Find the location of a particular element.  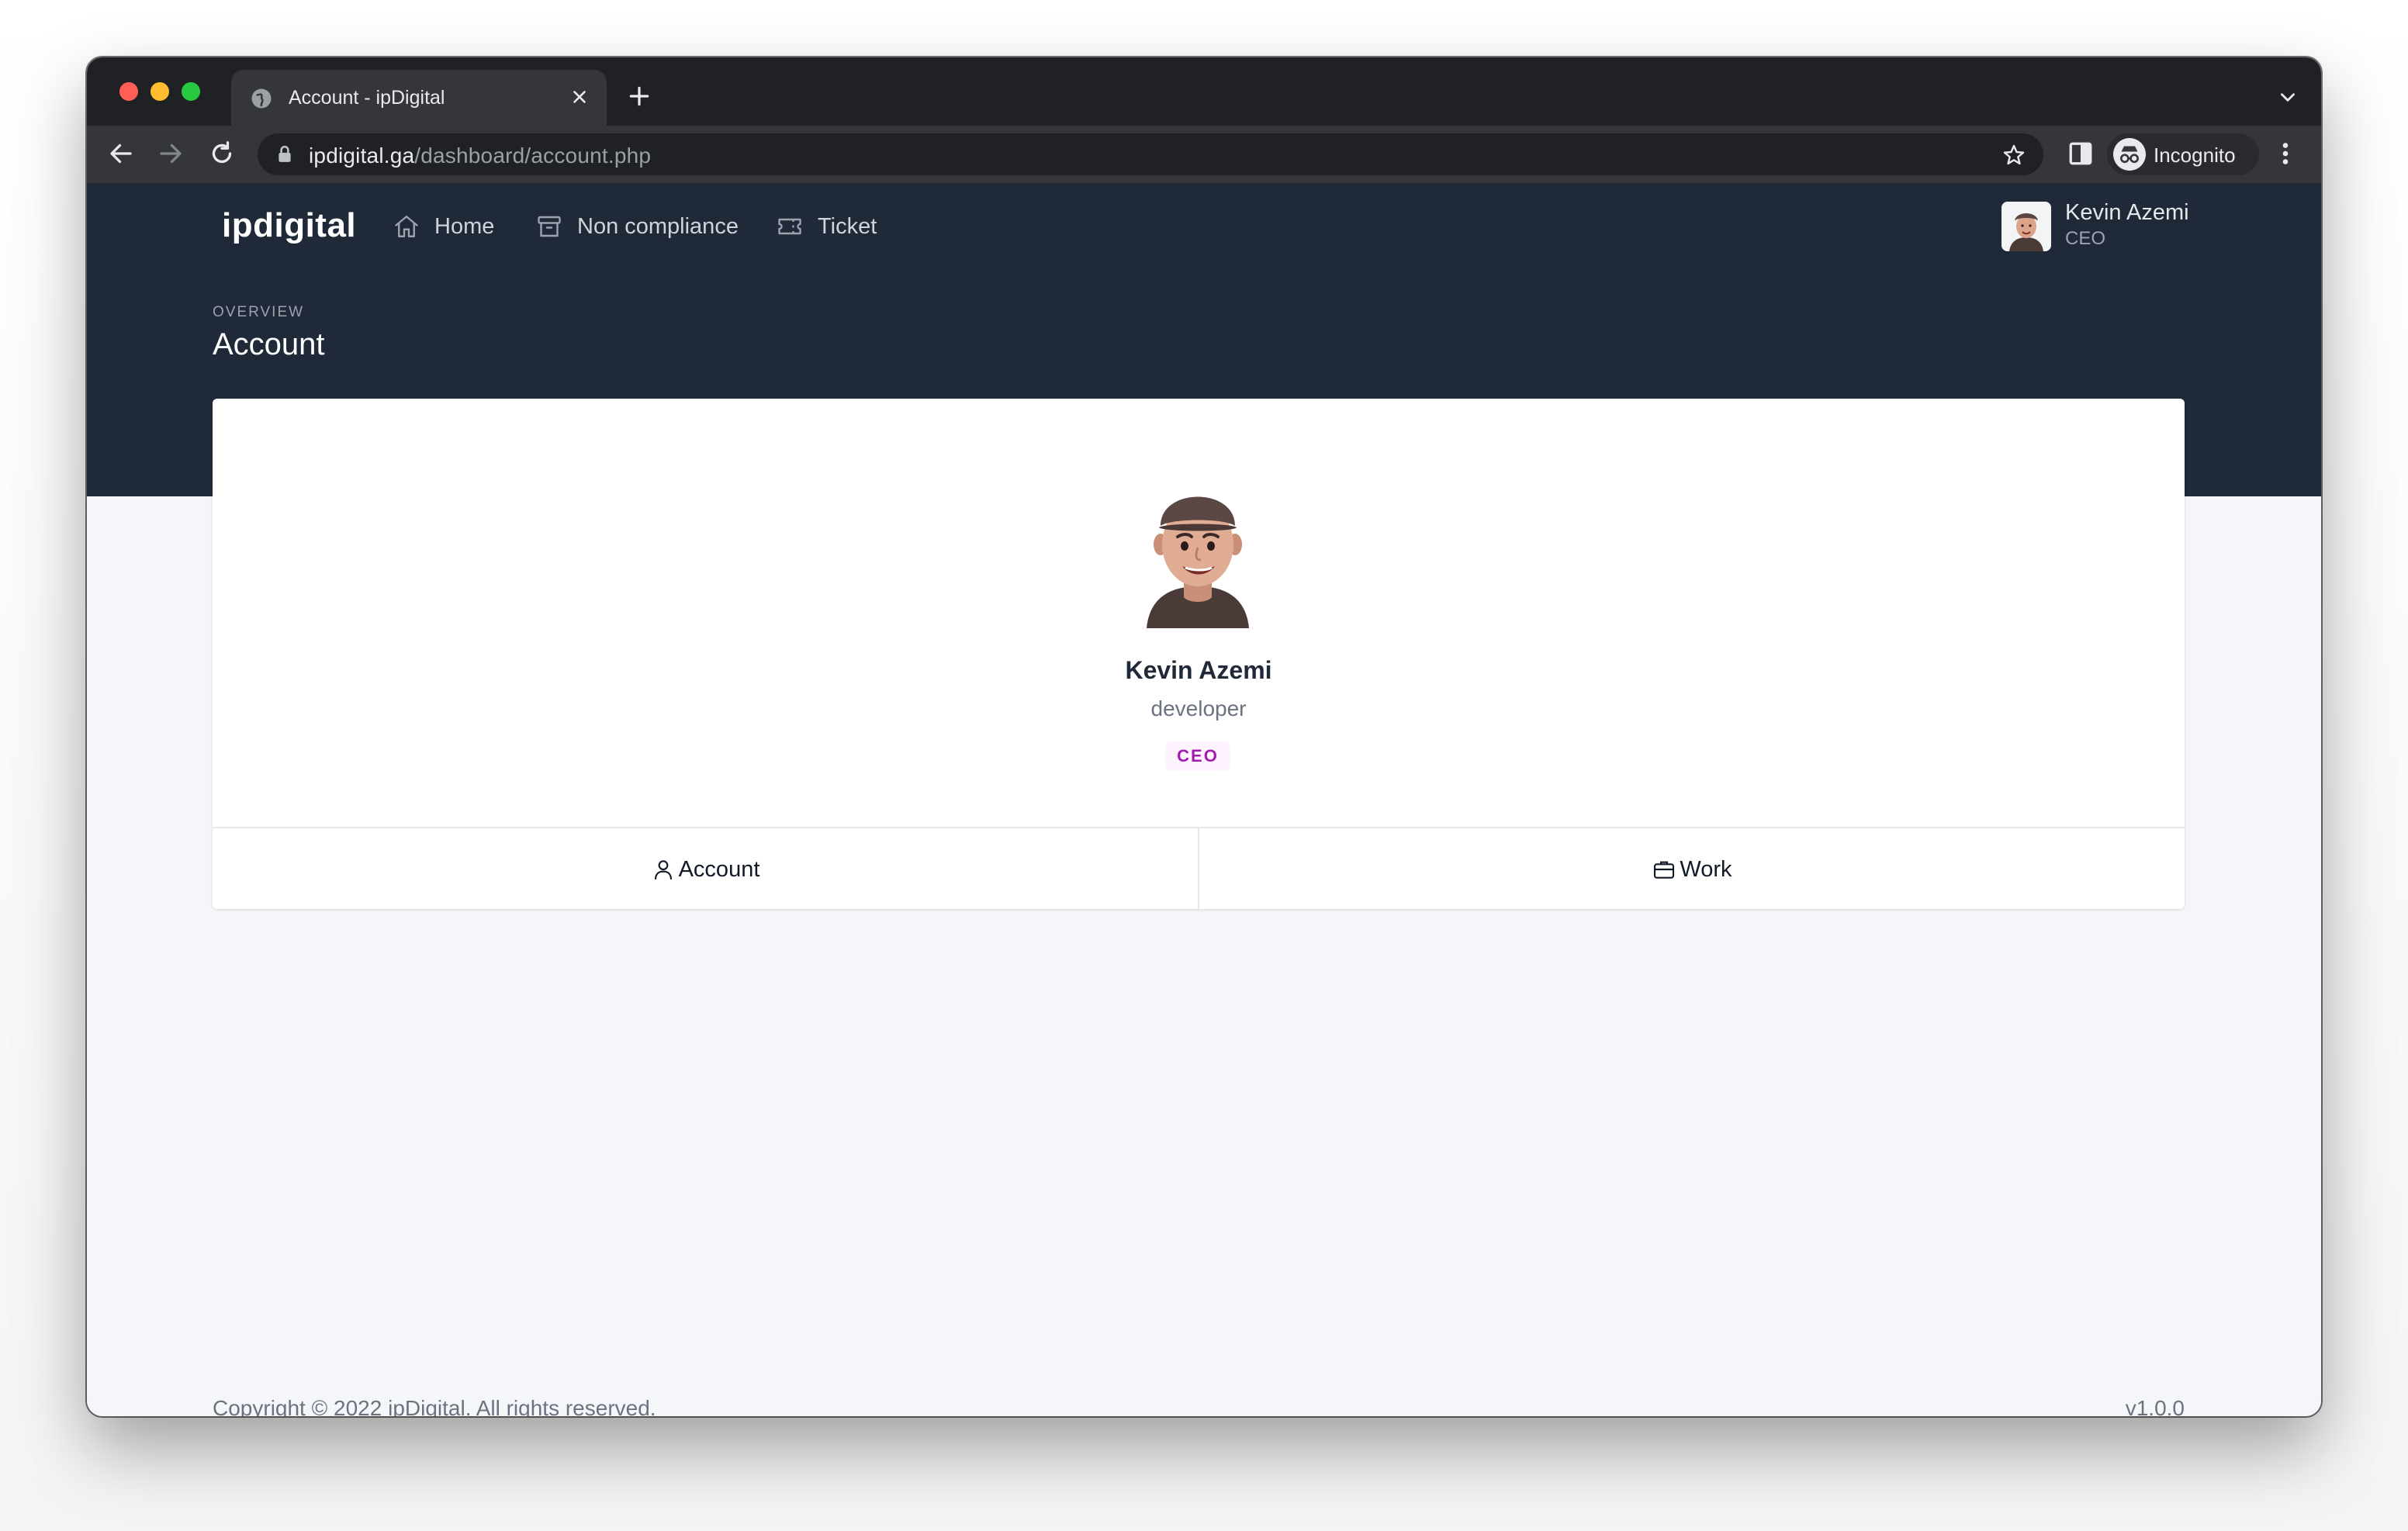

user-icon is located at coordinates (663, 870).